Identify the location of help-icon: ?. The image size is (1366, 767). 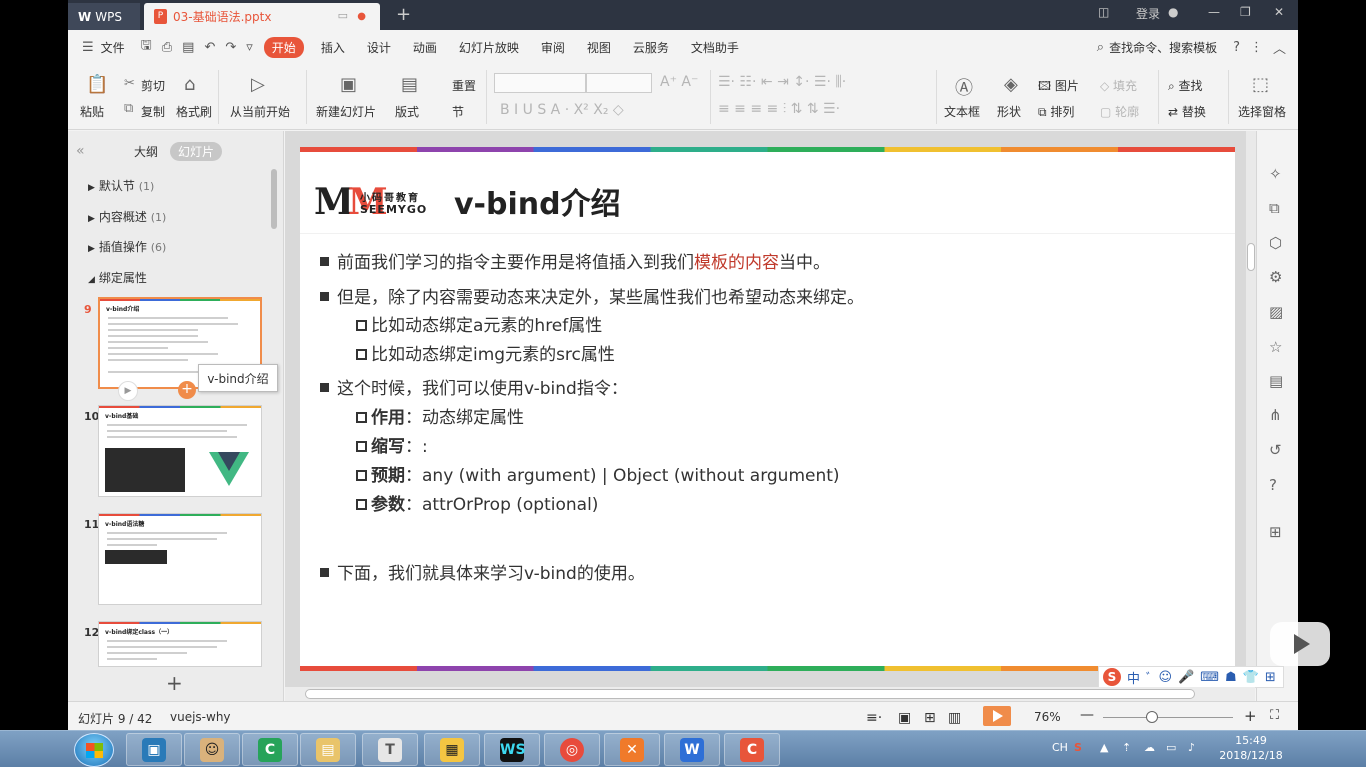
(1236, 47).